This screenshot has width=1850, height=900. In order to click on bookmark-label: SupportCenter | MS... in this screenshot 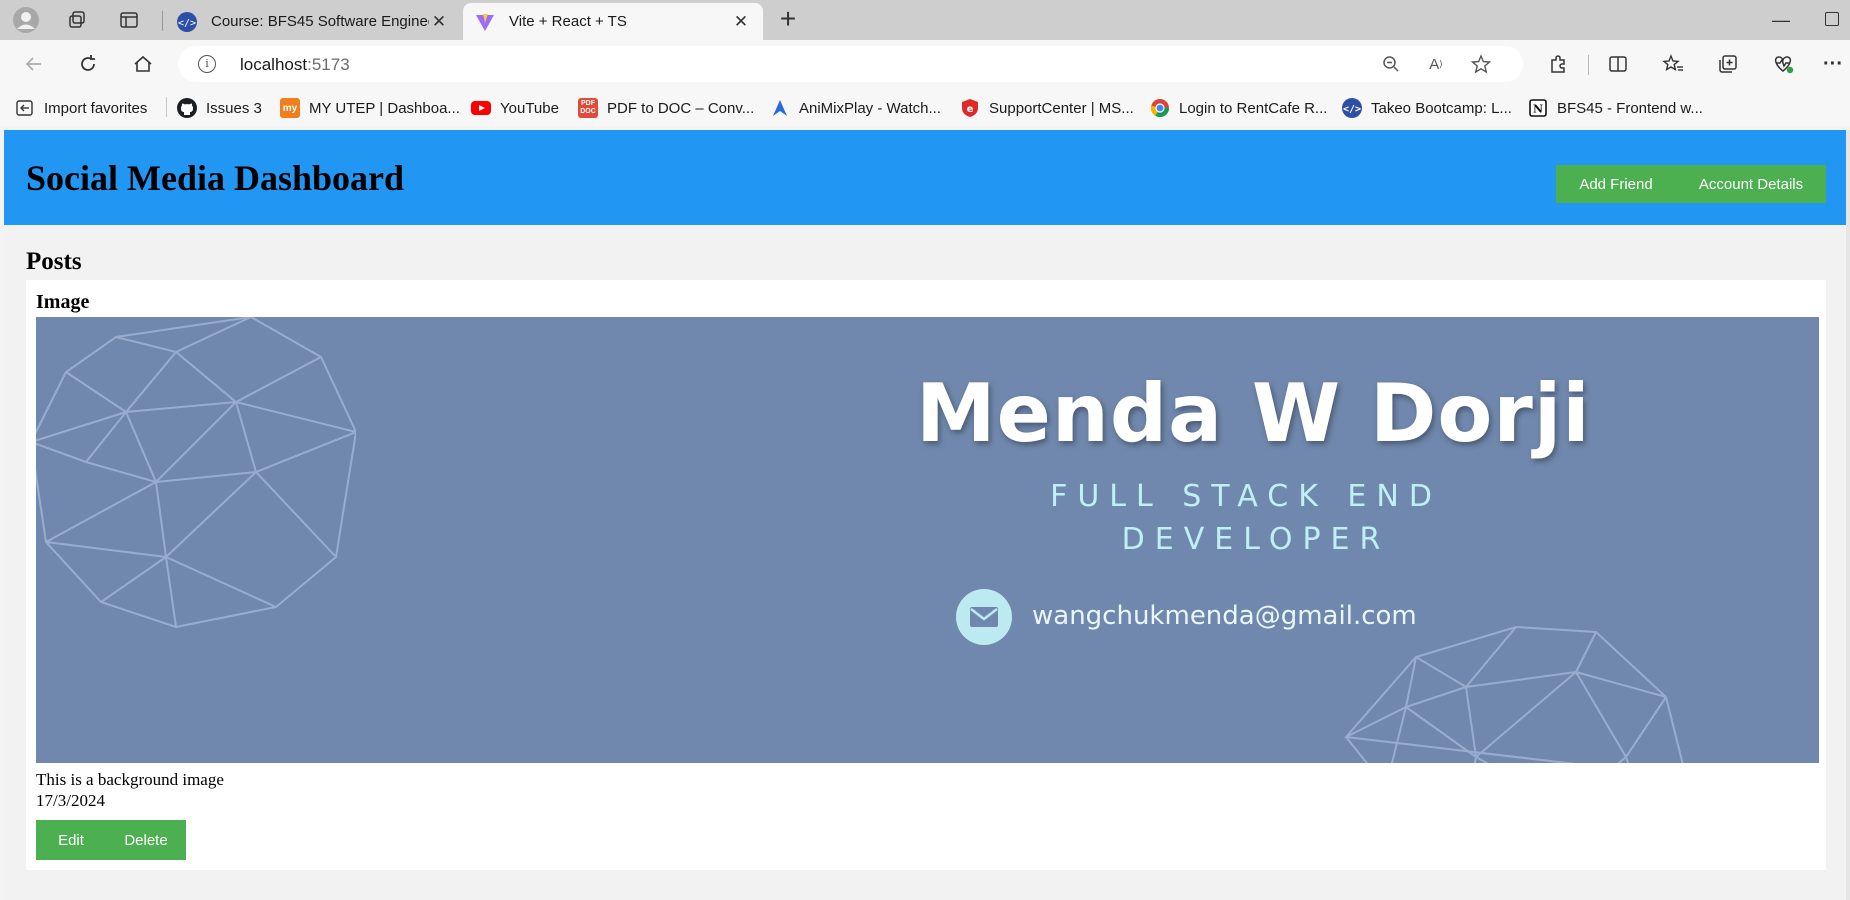, I will do `click(1061, 108)`.